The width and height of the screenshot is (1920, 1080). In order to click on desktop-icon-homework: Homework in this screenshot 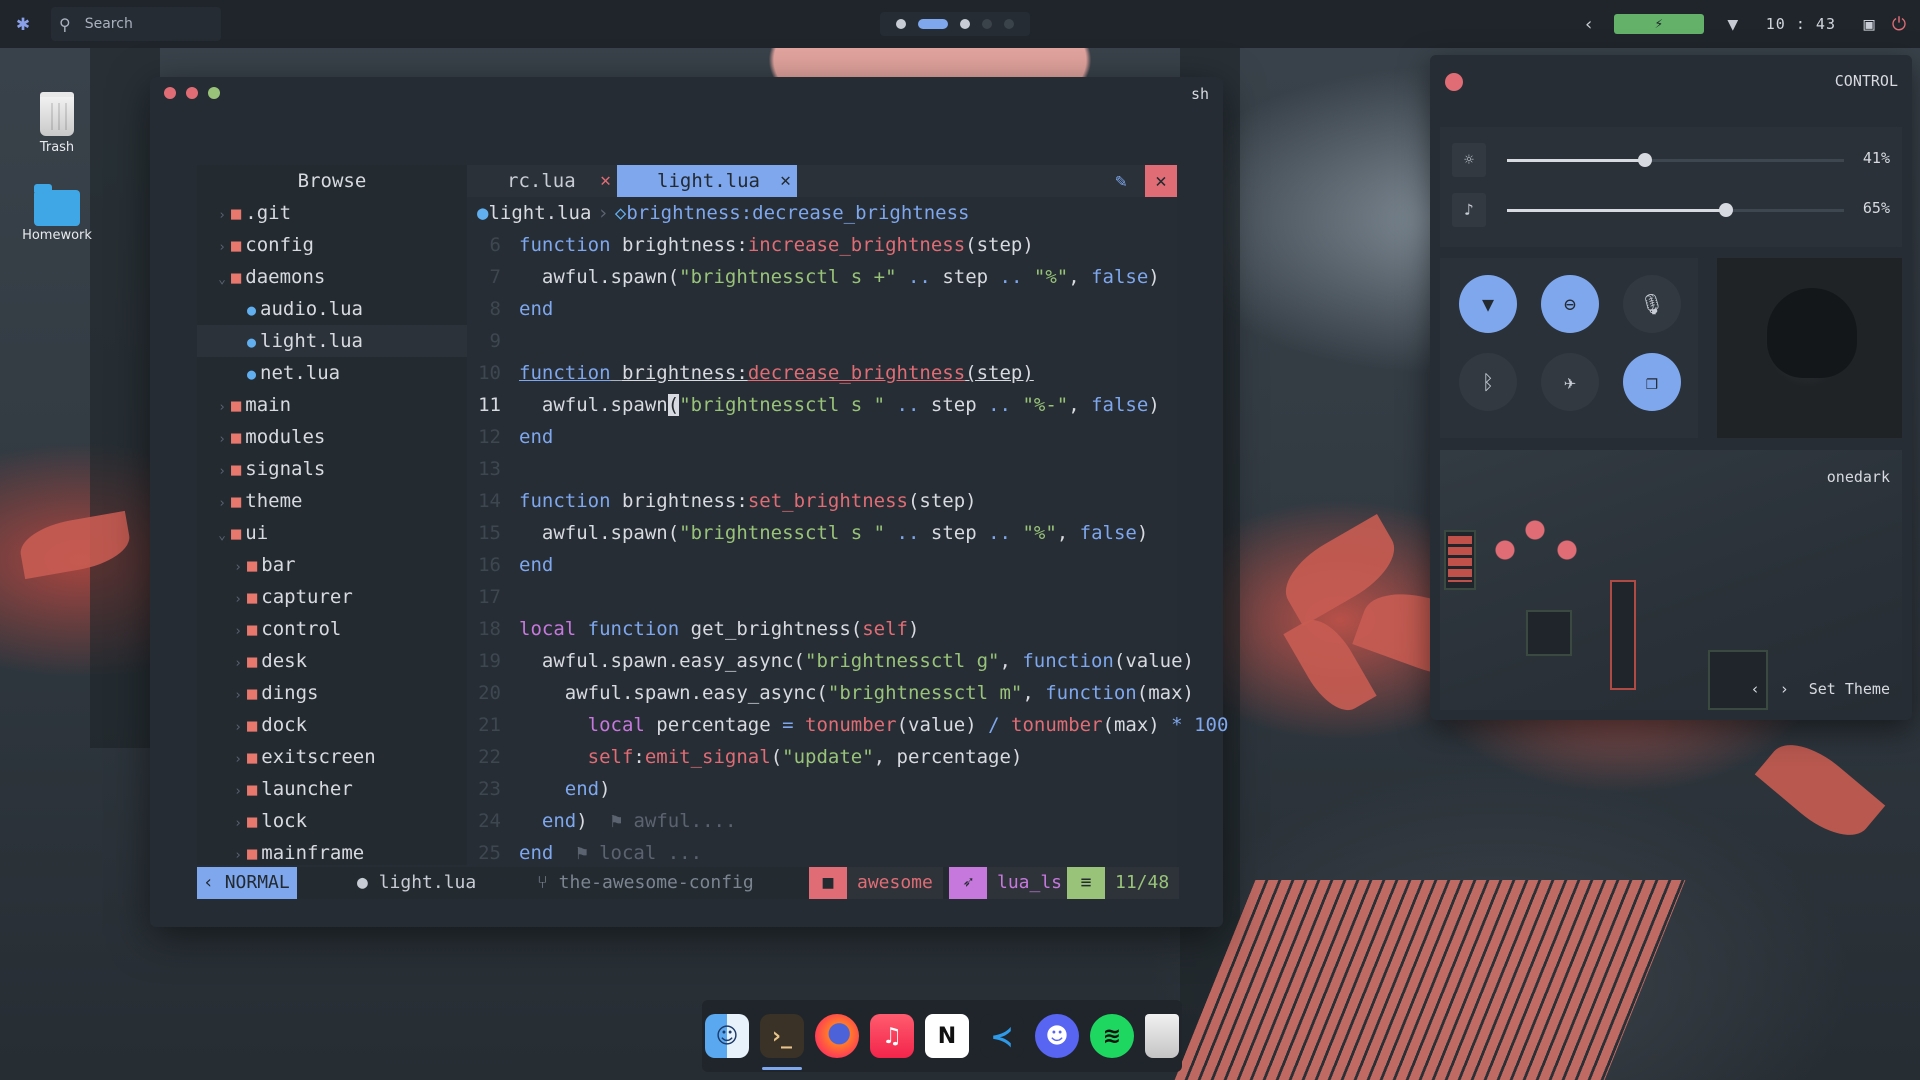, I will do `click(57, 213)`.